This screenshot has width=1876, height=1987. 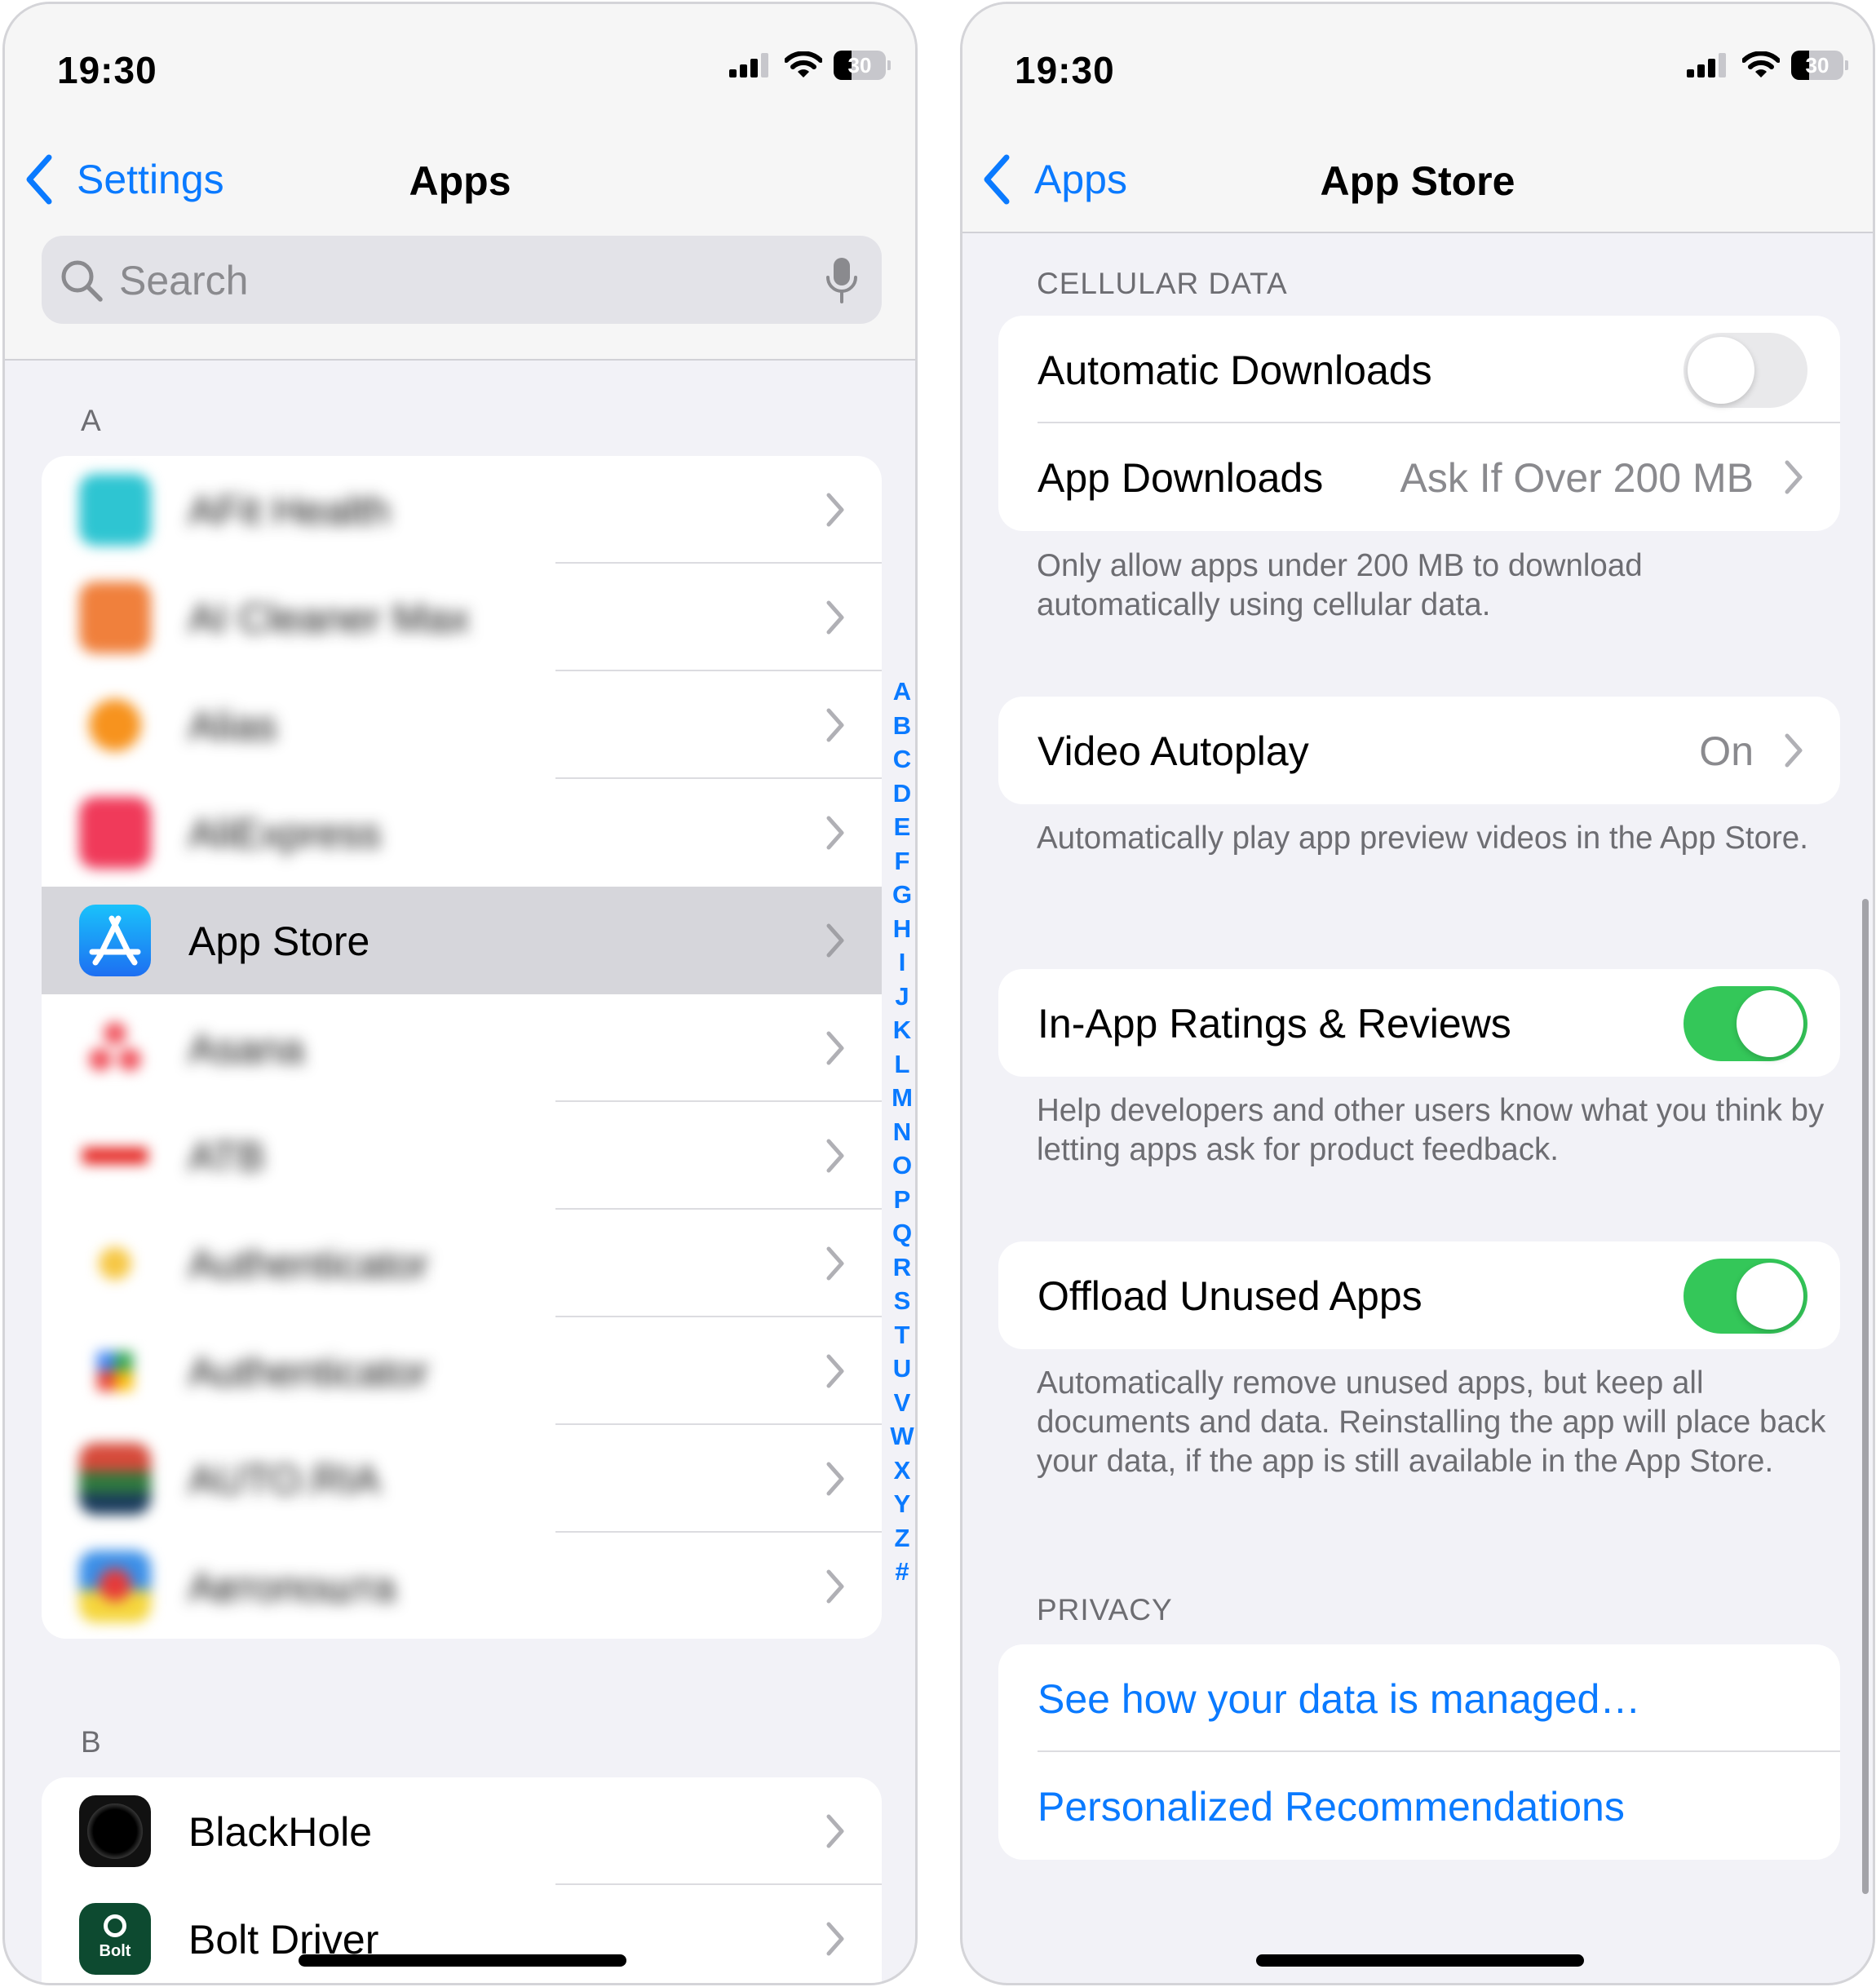 I want to click on personalized-recommendations-link: Personalized Recommendations, so click(x=1419, y=1806).